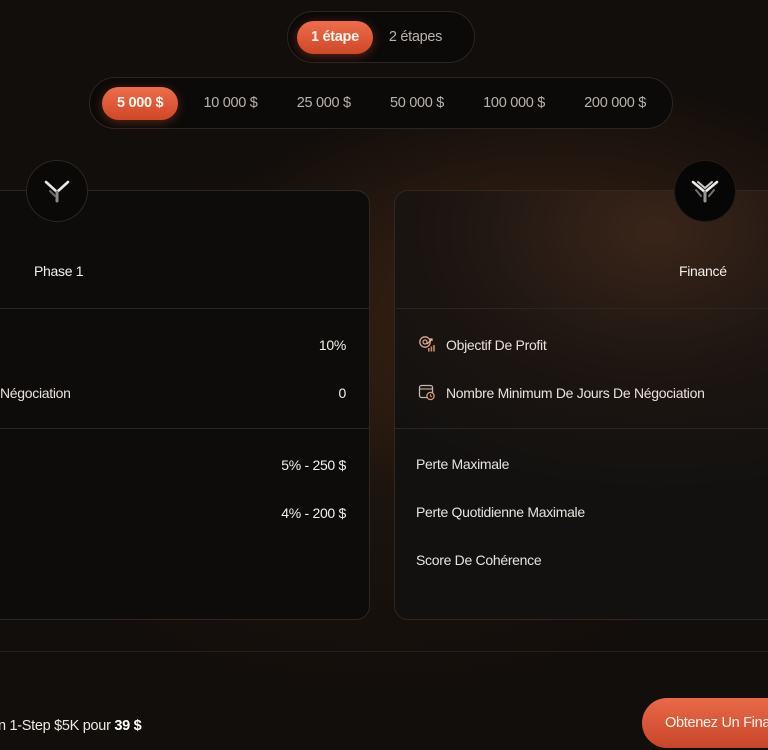 The width and height of the screenshot is (768, 750). Describe the element at coordinates (581, 308) in the screenshot. I see `funded-divider-top` at that location.